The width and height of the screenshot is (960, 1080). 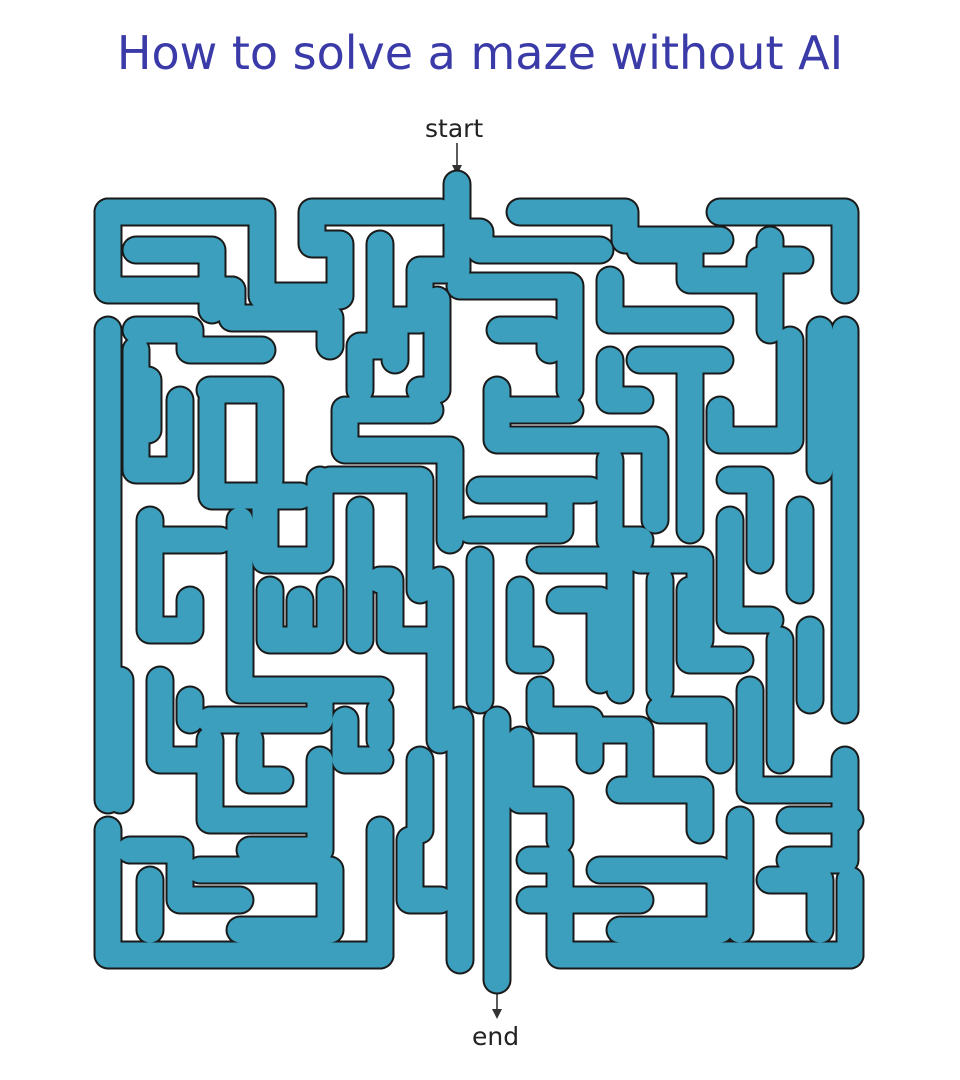 I want to click on maze-end-label: end, so click(x=496, y=1036).